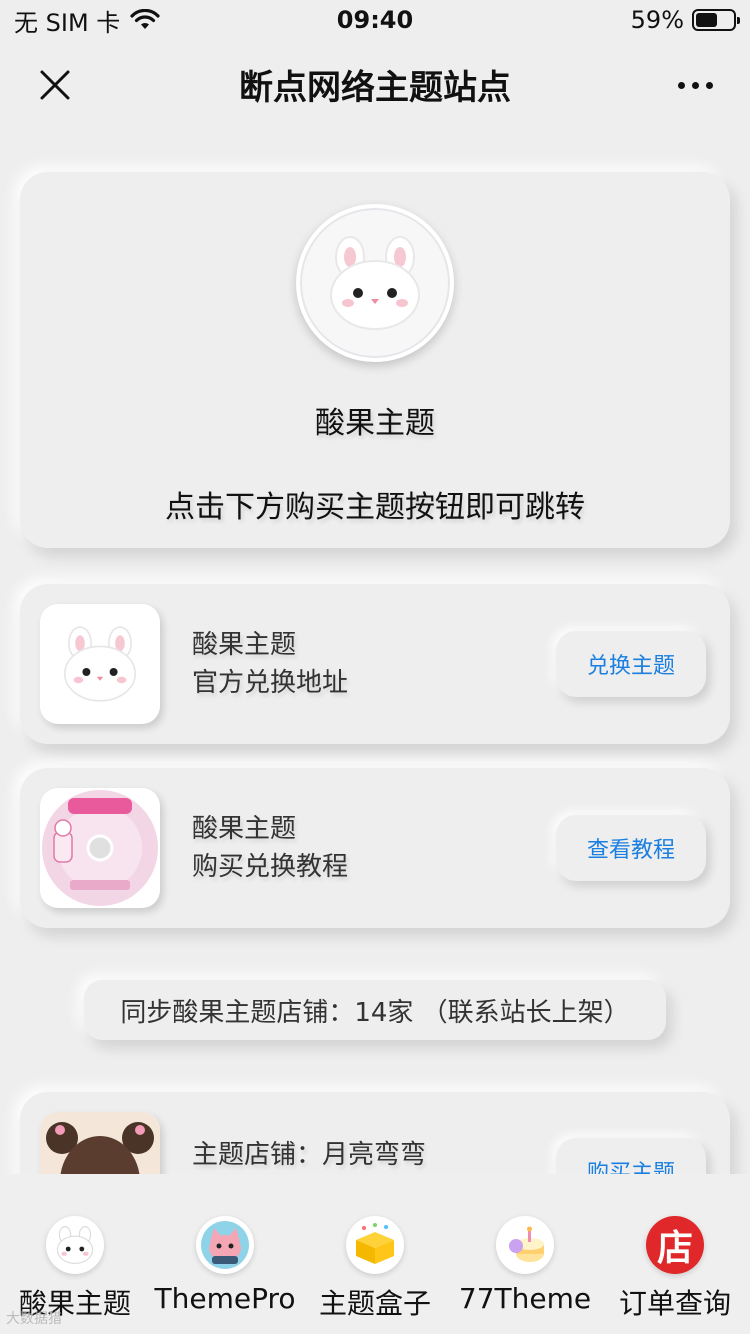  I want to click on status-bar: 无 SIM 卡 09:40 59%, so click(375, 20).